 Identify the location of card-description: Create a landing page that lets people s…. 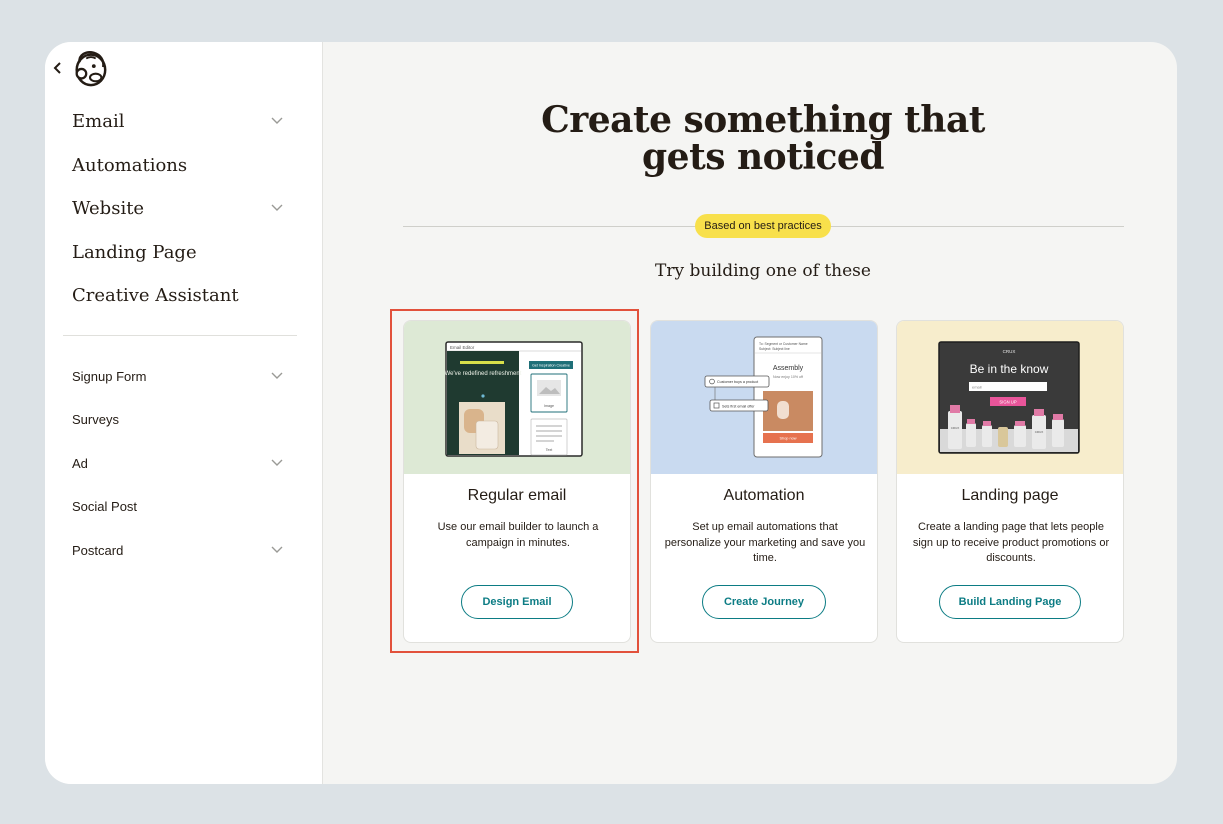
(1011, 542).